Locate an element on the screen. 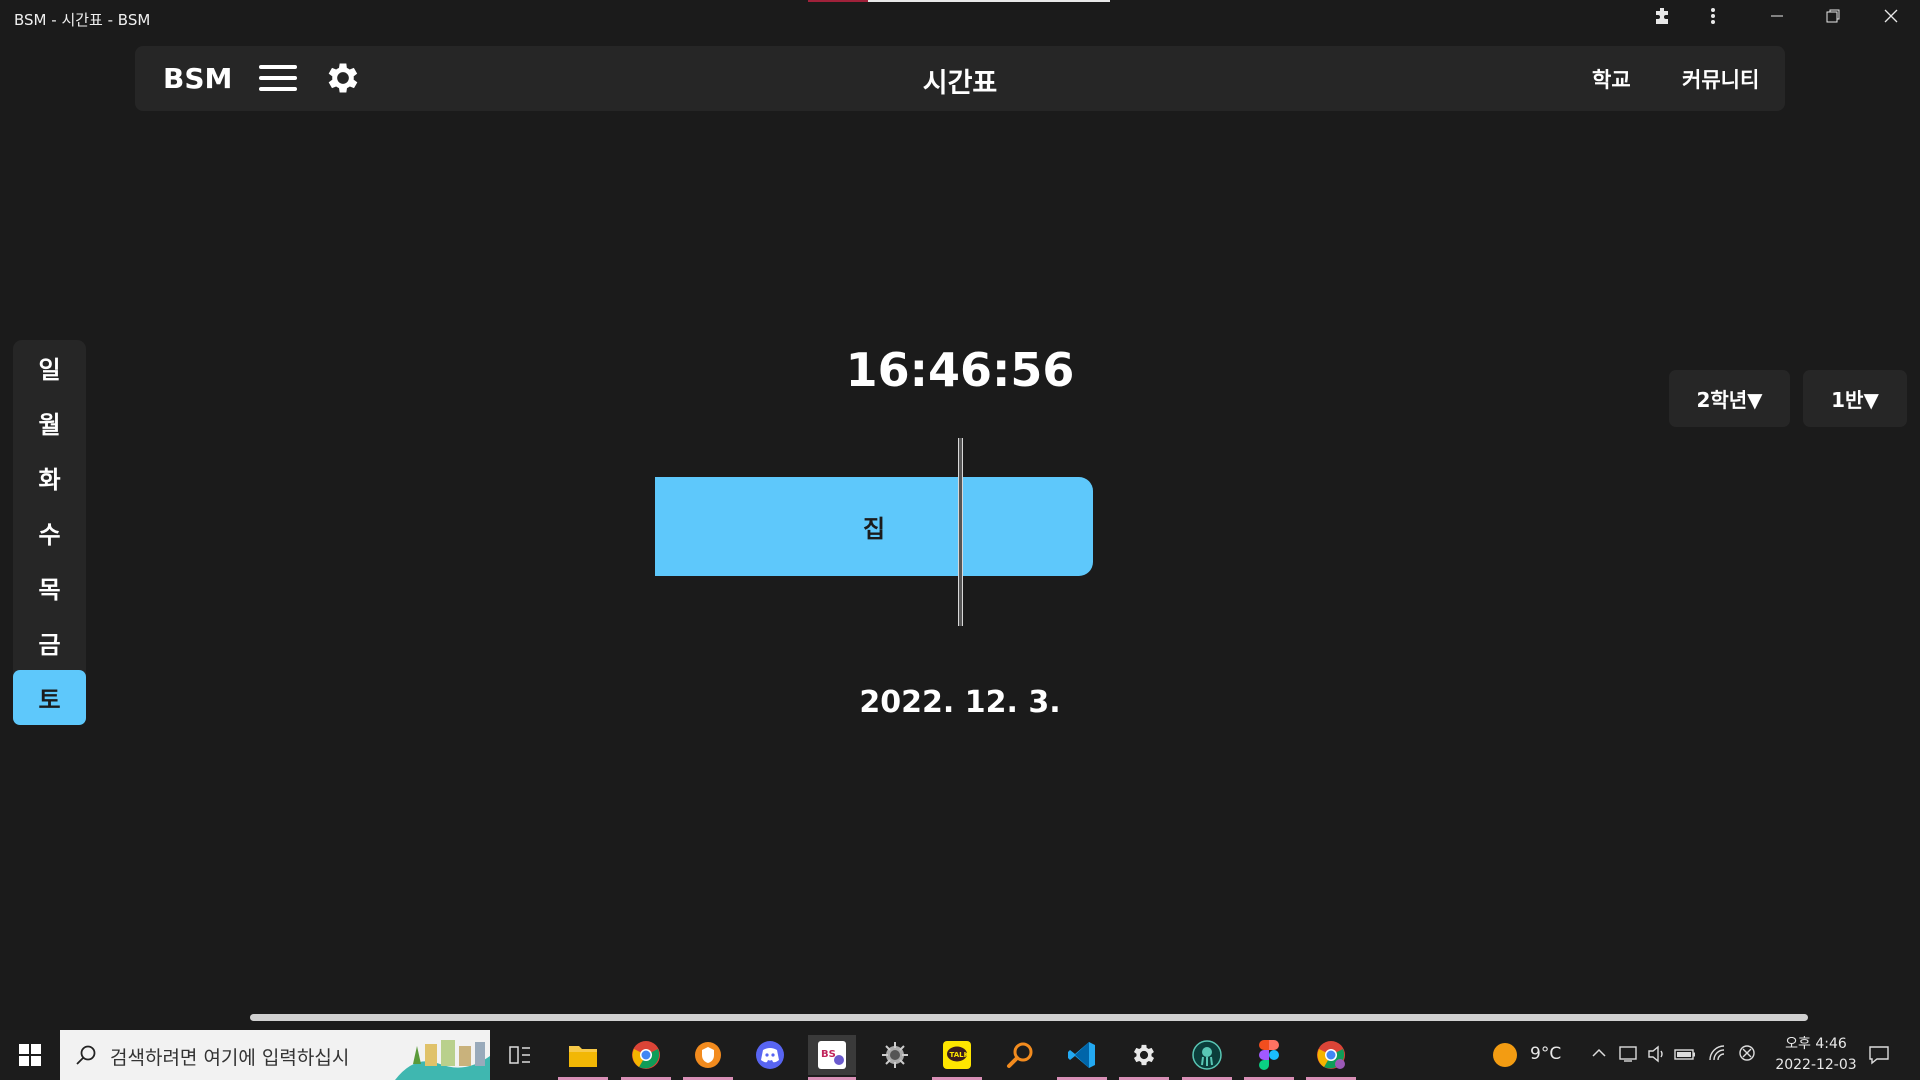 This screenshot has height=1080, width=1920. nav-community: 커뮤니티 is located at coordinates (1720, 79).